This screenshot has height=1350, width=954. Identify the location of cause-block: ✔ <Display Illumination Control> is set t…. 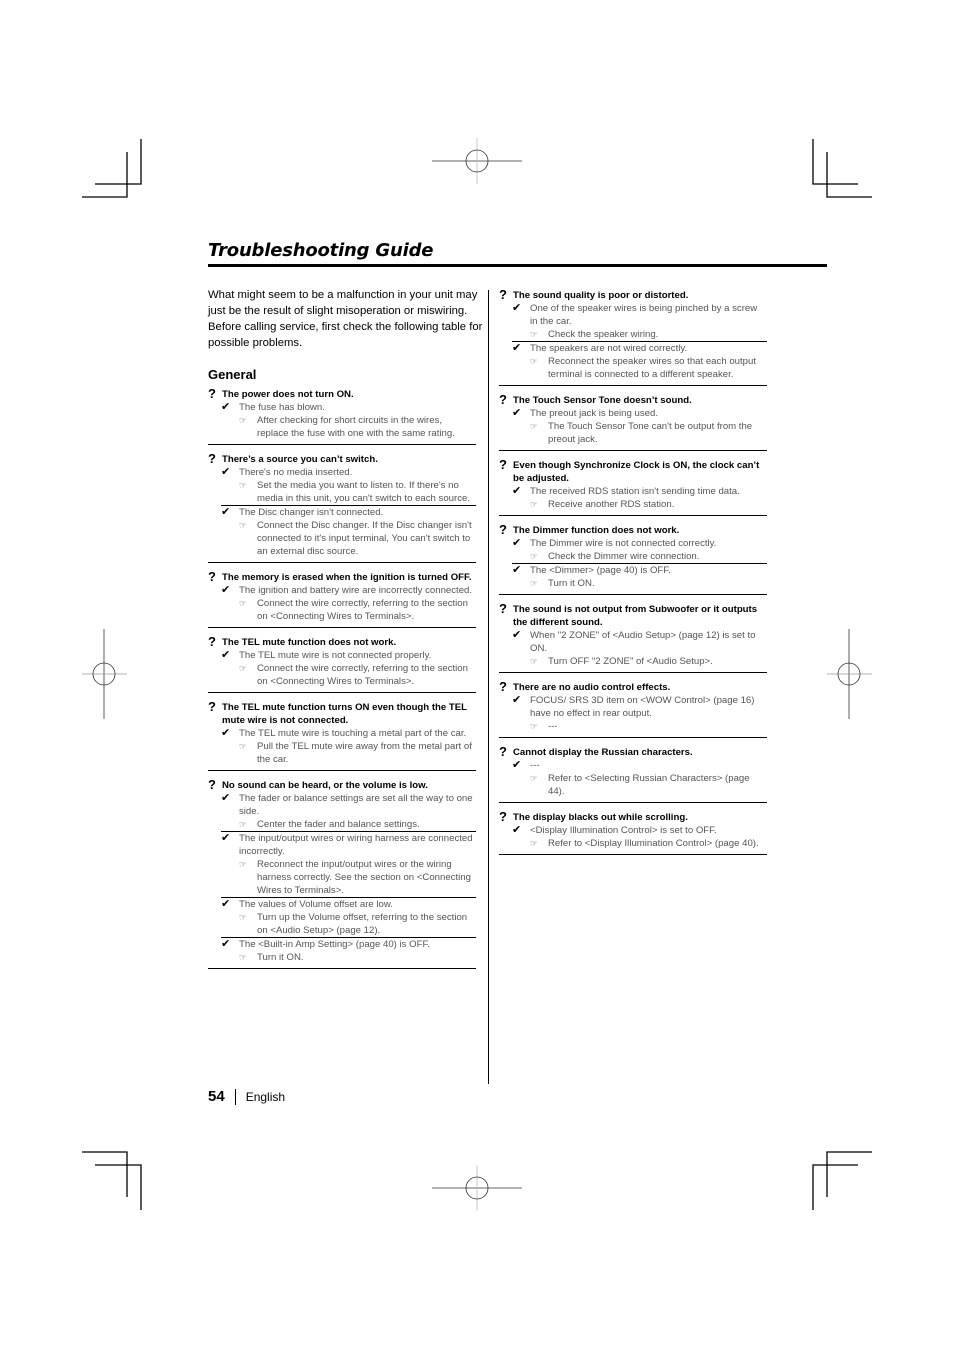
(639, 837).